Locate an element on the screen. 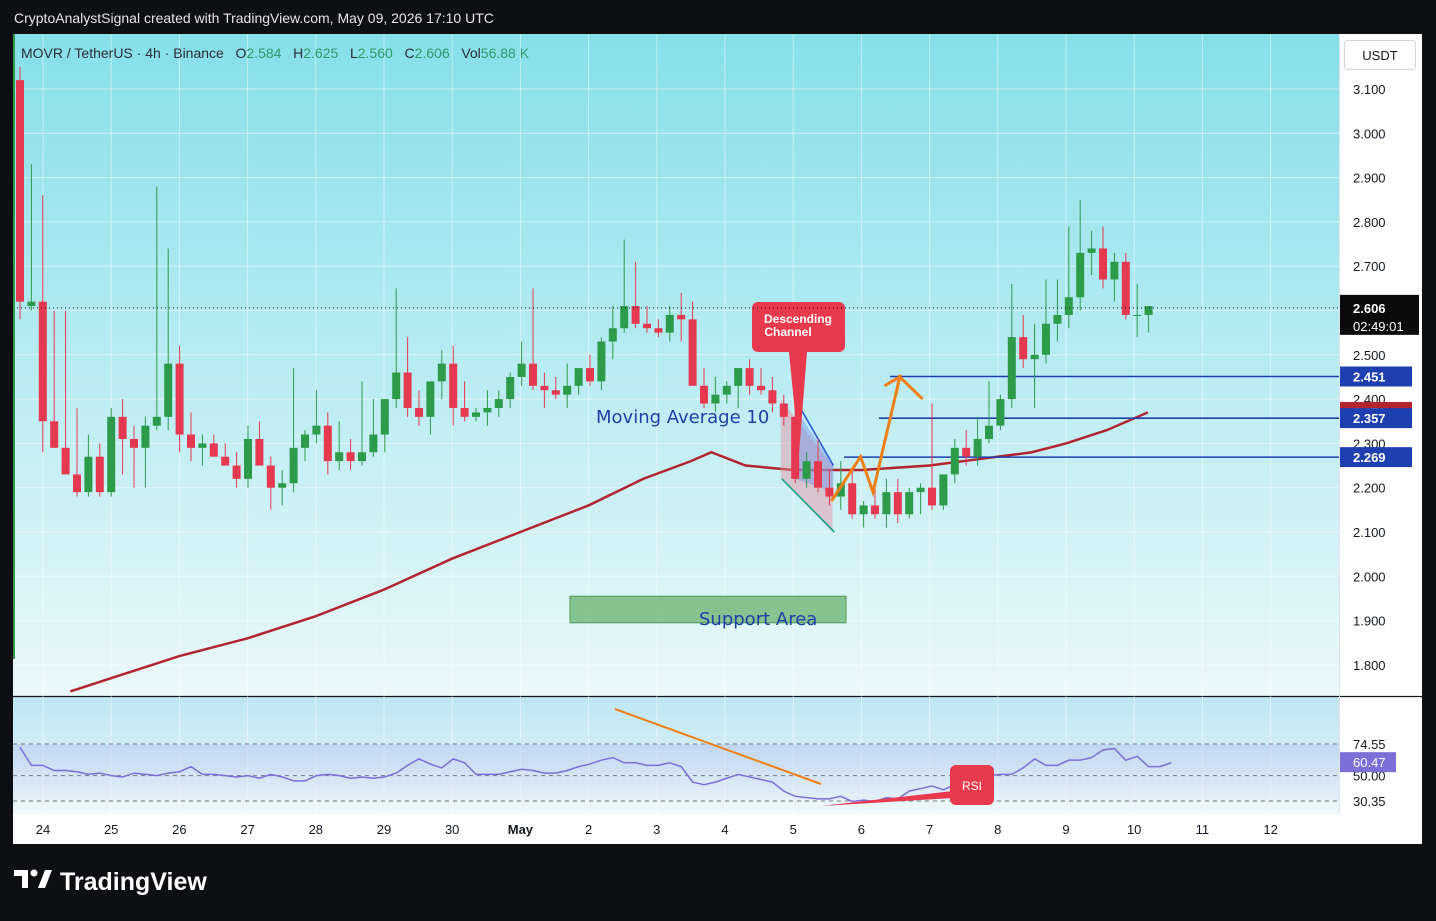  rsi-current-tag: 60.47 is located at coordinates (1368, 762).